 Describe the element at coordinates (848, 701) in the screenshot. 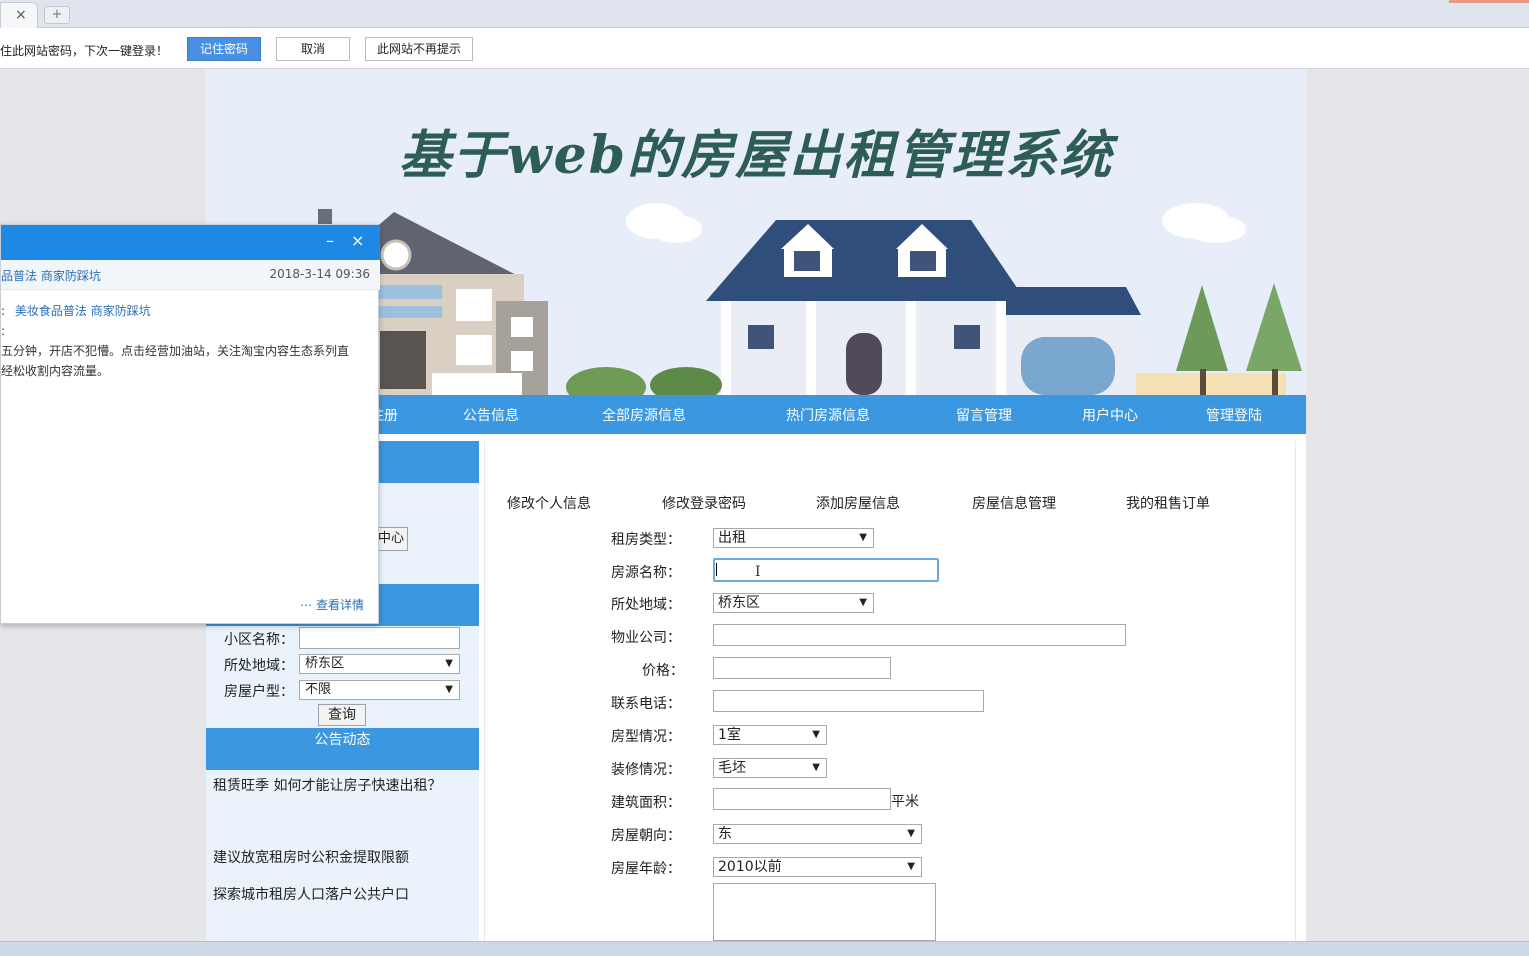

I see `phone-input` at that location.